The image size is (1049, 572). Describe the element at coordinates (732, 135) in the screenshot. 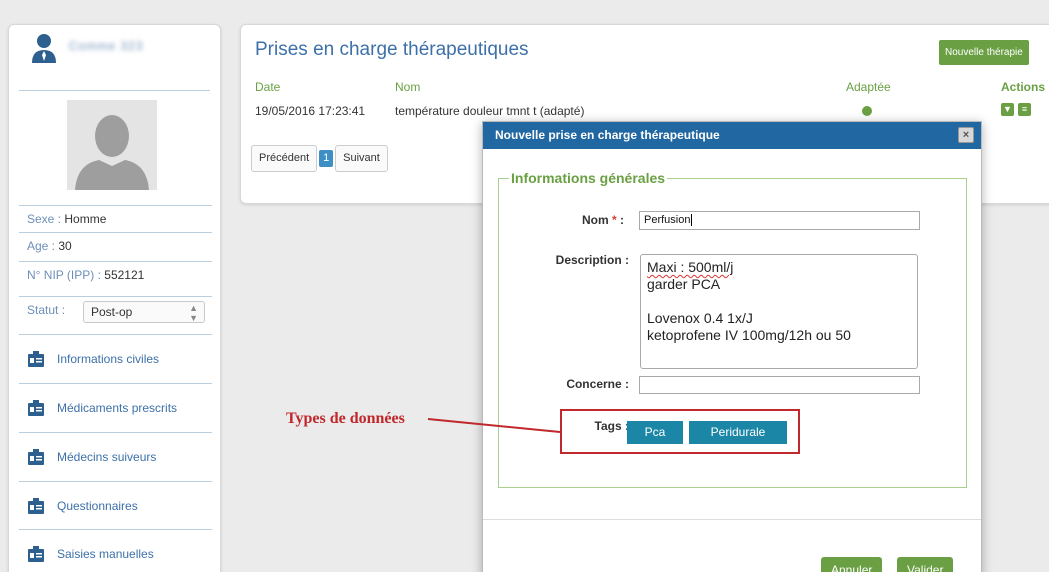

I see `modal-header: Nouvelle prise en charge thérapeutique ×` at that location.